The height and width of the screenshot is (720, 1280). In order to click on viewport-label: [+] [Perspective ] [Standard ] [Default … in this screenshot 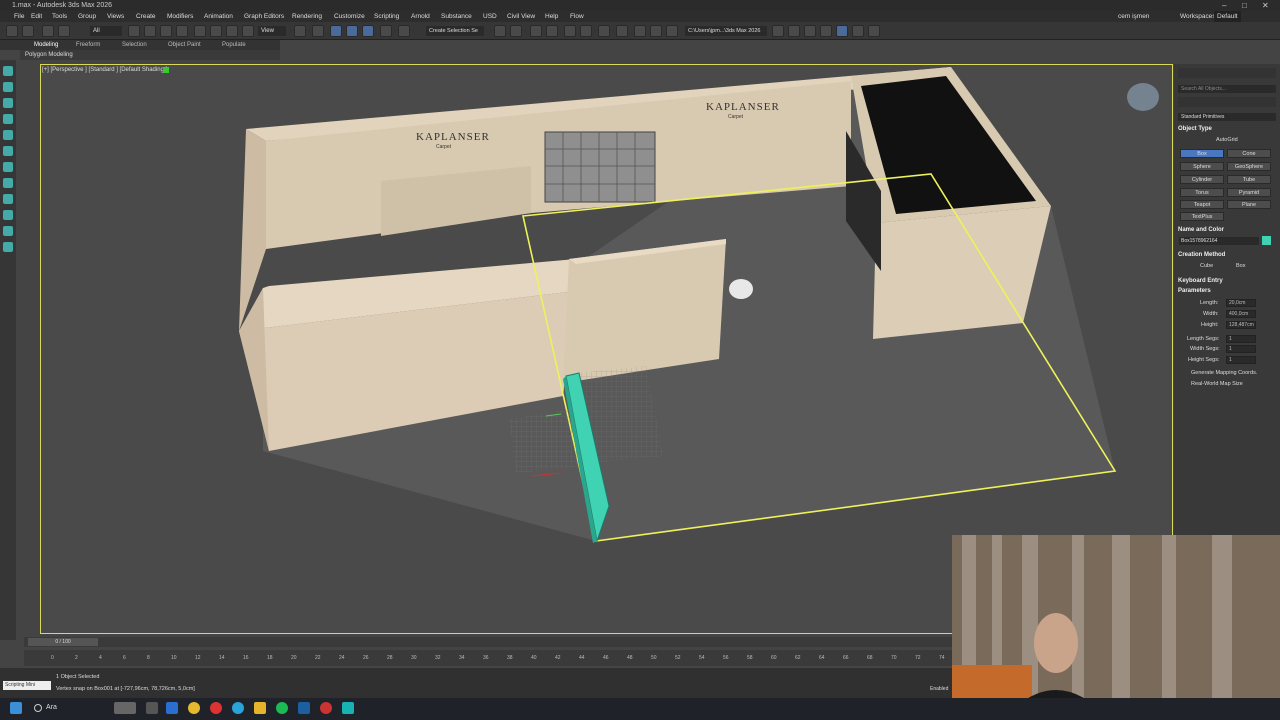, I will do `click(104, 70)`.